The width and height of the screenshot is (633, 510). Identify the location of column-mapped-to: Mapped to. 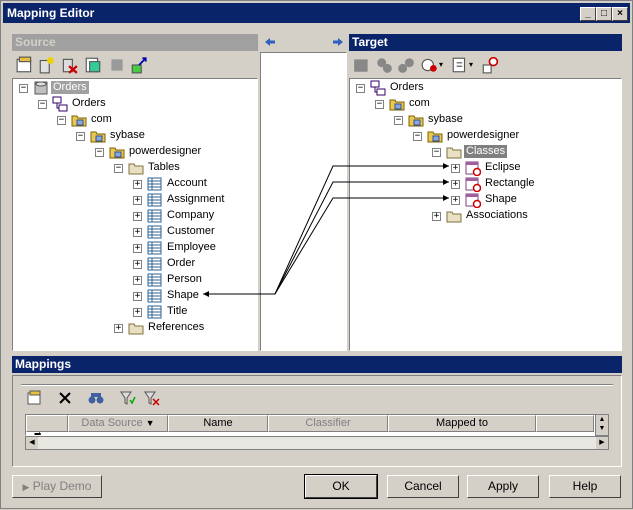
(462, 423).